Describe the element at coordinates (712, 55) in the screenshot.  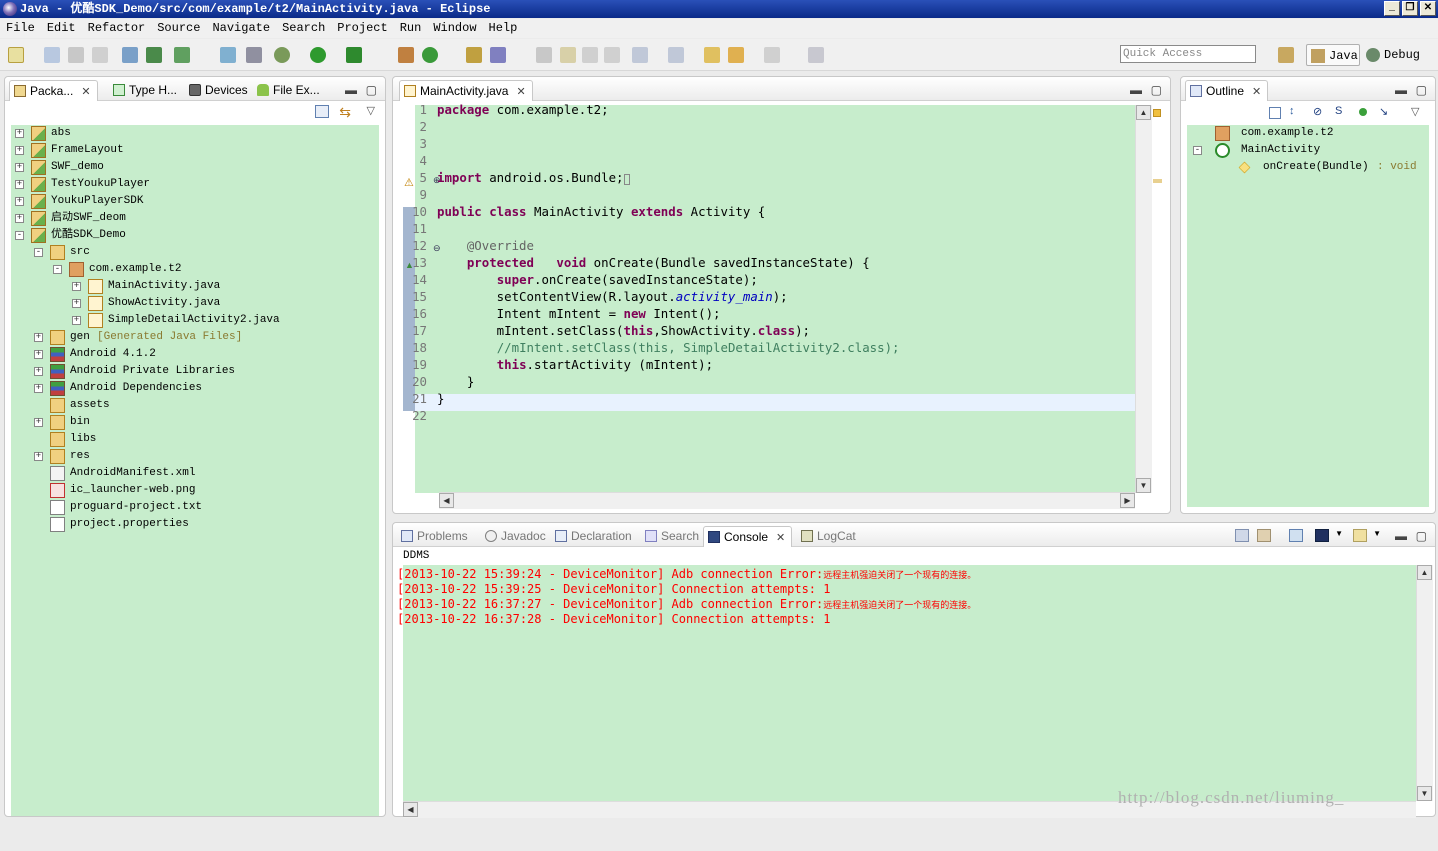
I see `last-edit-location-icon` at that location.